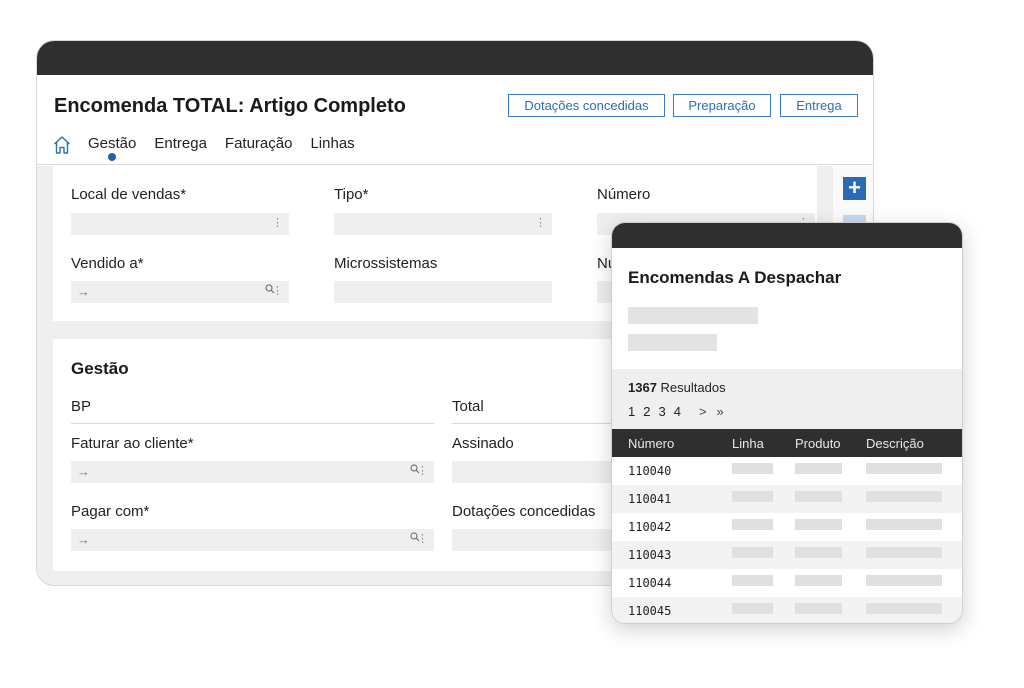 Image resolution: width=1024 pixels, height=688 pixels. Describe the element at coordinates (259, 146) in the screenshot. I see `tab-faturacao: Faturação` at that location.